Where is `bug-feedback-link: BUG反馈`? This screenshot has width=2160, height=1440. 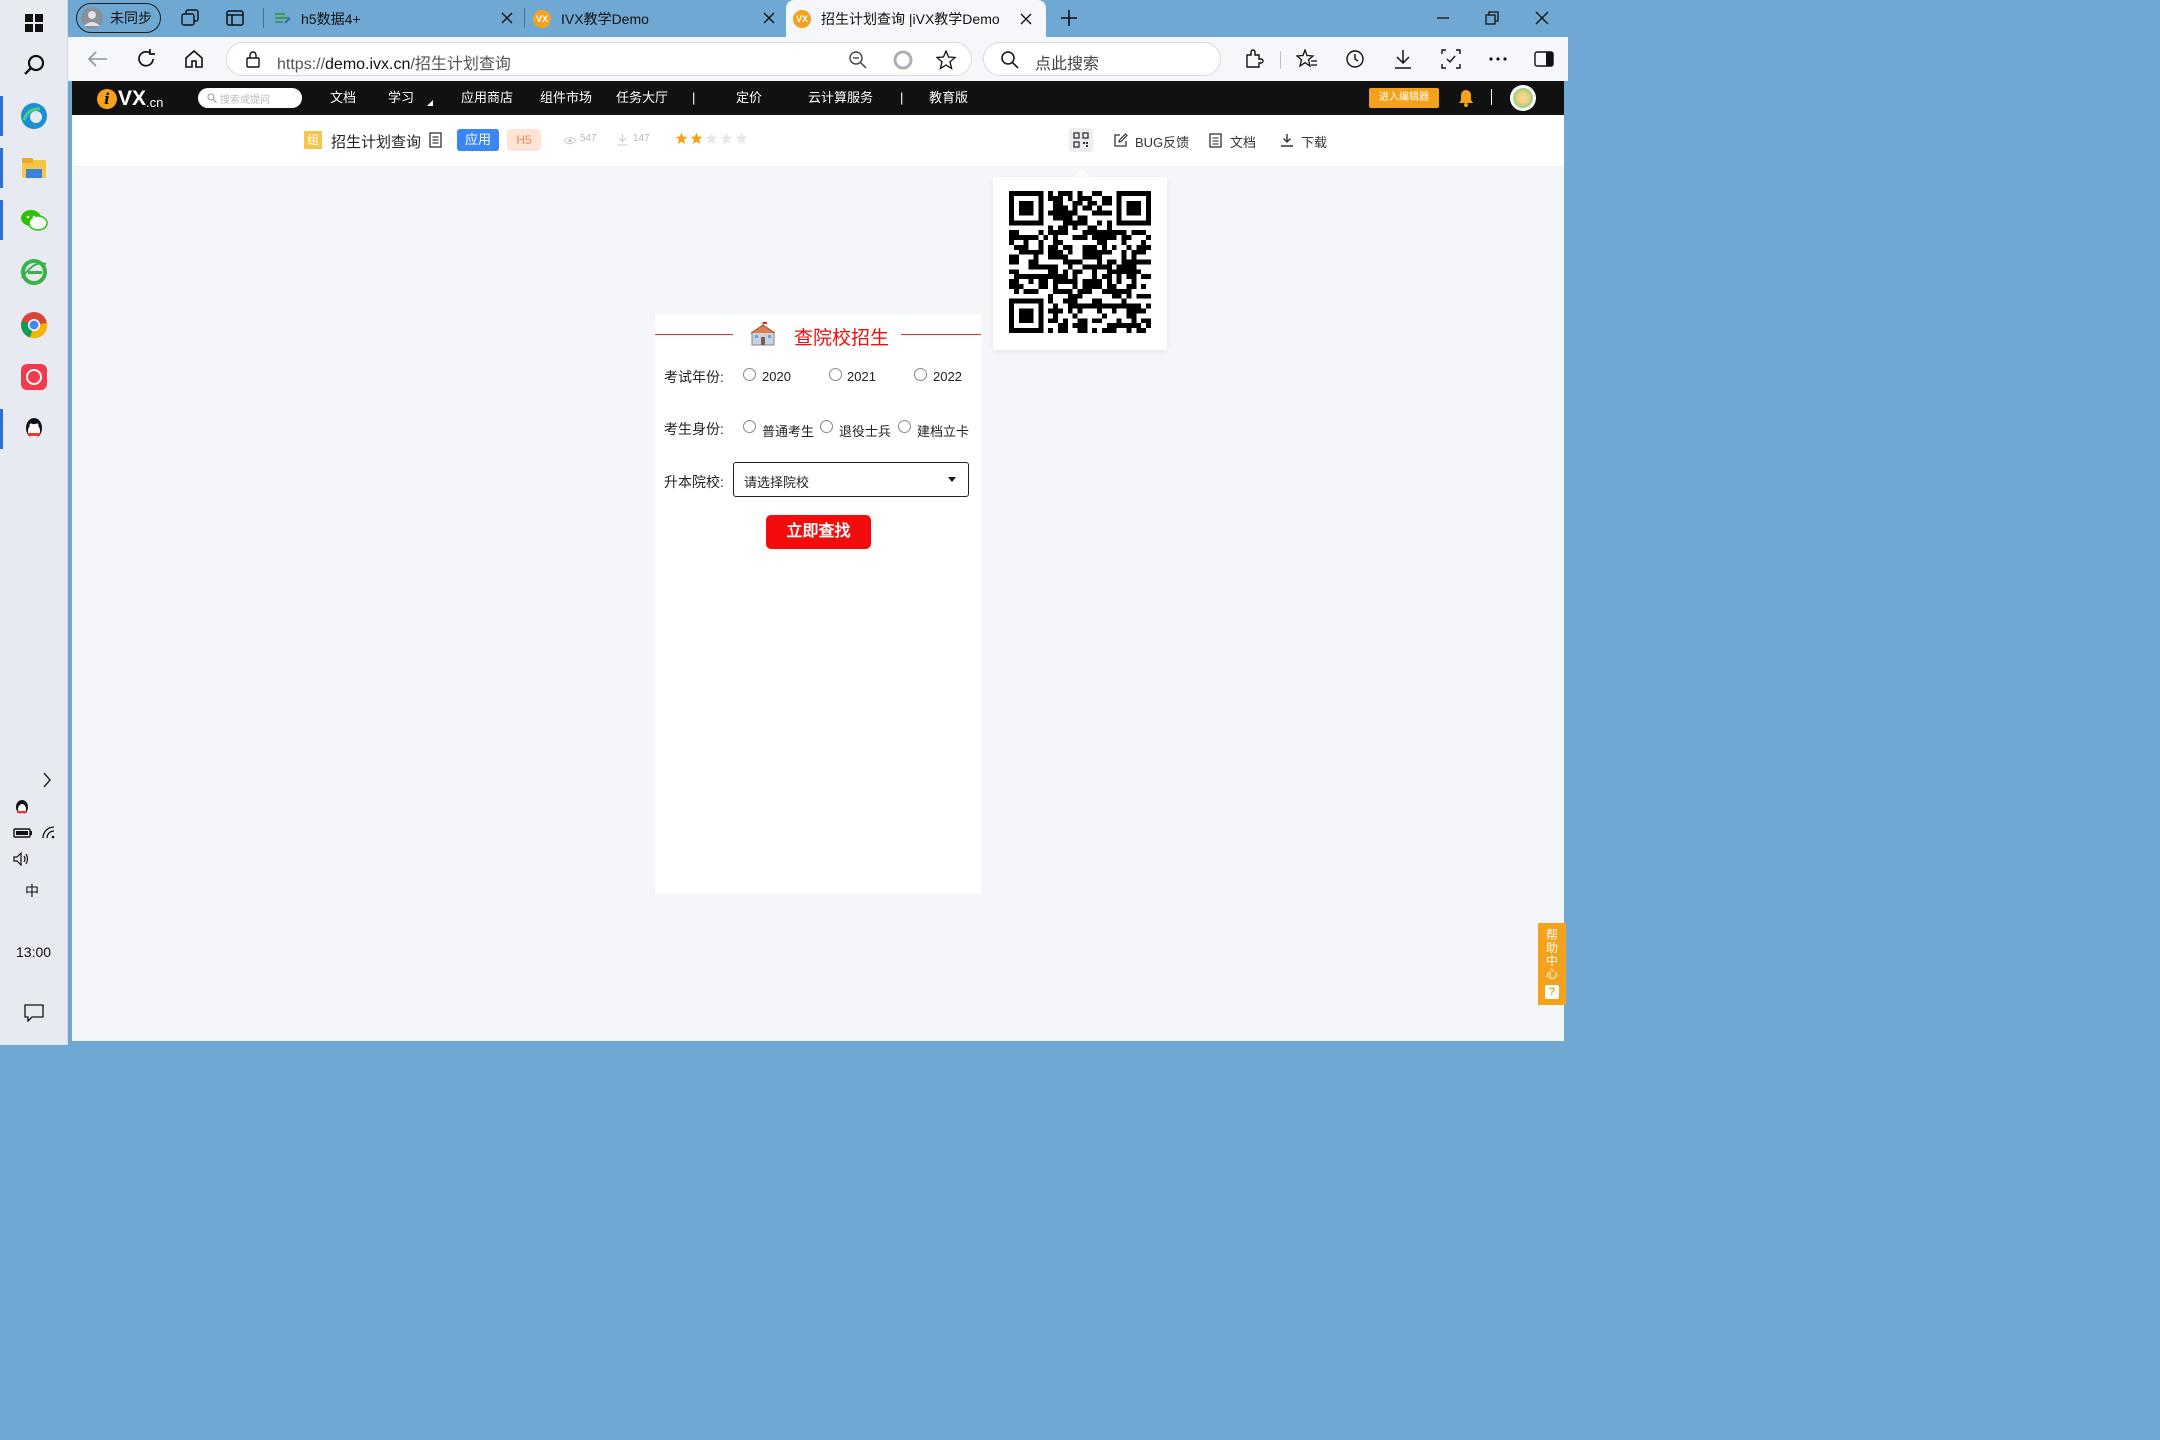
bug-feedback-link: BUG反馈 is located at coordinates (1162, 141).